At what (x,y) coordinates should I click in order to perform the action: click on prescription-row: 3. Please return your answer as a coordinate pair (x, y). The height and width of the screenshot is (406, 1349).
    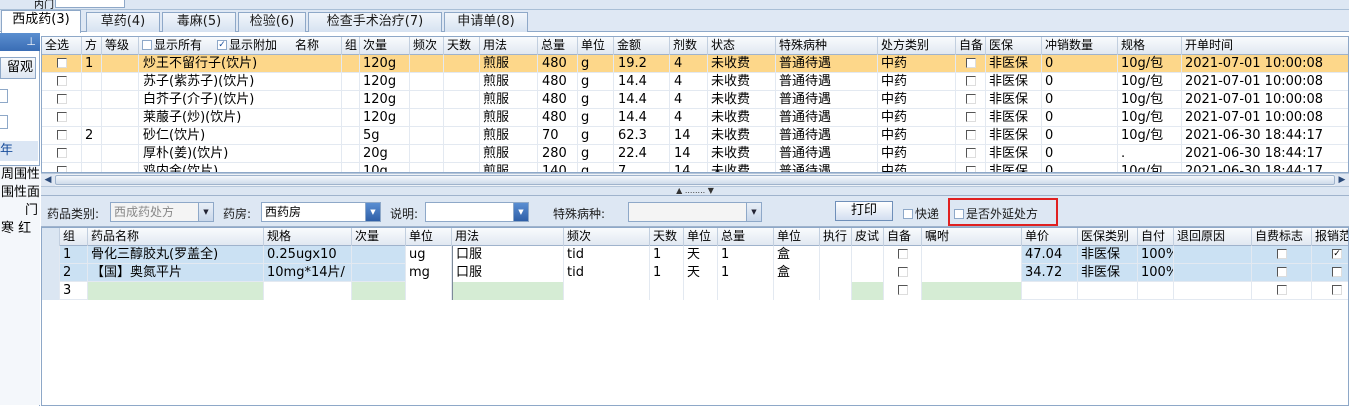
    Looking at the image, I should click on (695, 291).